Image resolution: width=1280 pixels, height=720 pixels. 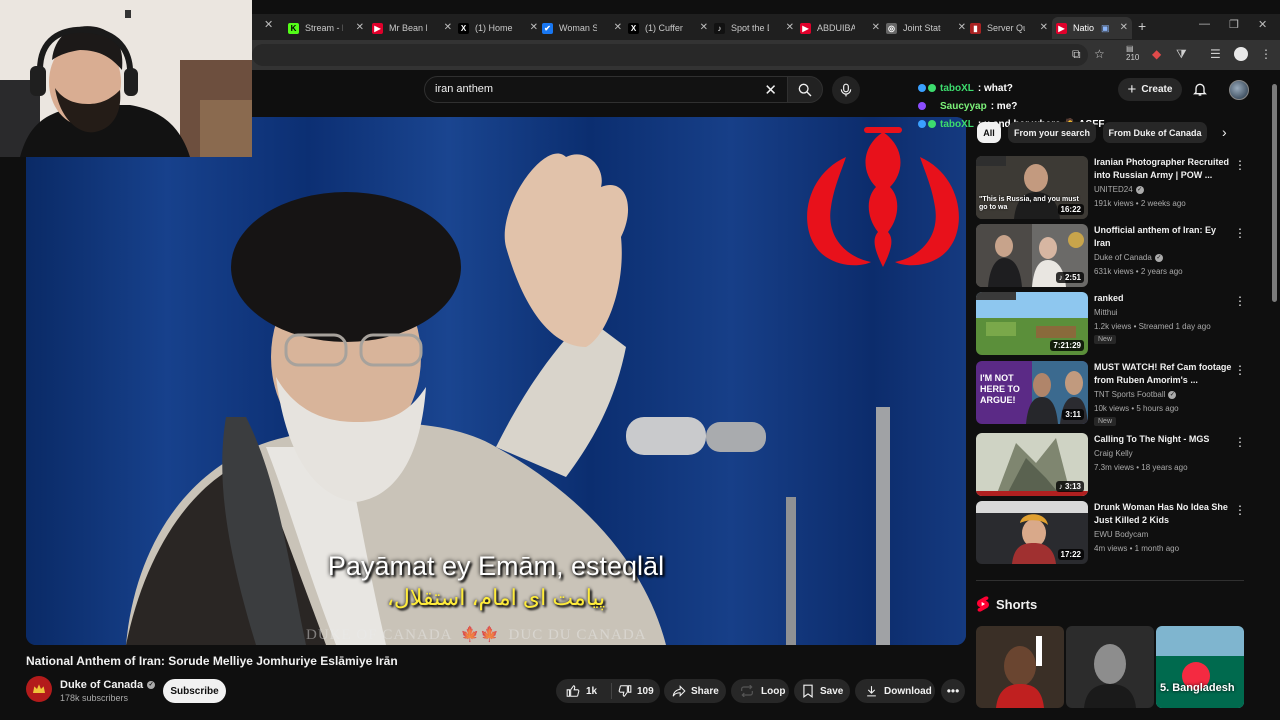 I want to click on recommendation-channel: Duke of Canada ✓, so click(x=1128, y=257).